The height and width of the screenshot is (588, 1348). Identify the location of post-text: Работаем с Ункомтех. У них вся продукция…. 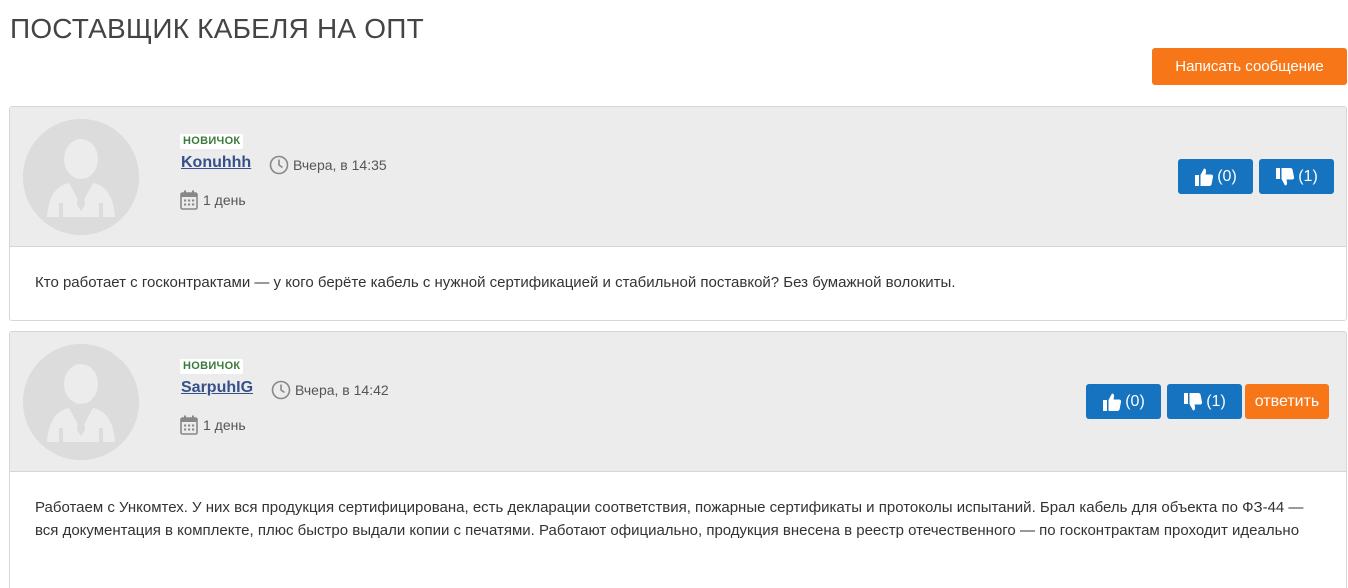
(669, 519).